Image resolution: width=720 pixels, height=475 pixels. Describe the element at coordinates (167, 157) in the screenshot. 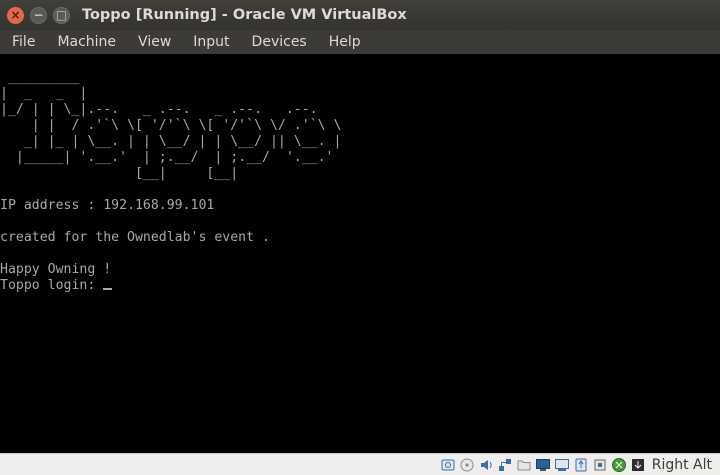

I see `banner-line: |_____| '.__.' | ;.__/ | ;.__/ '.__.'` at that location.